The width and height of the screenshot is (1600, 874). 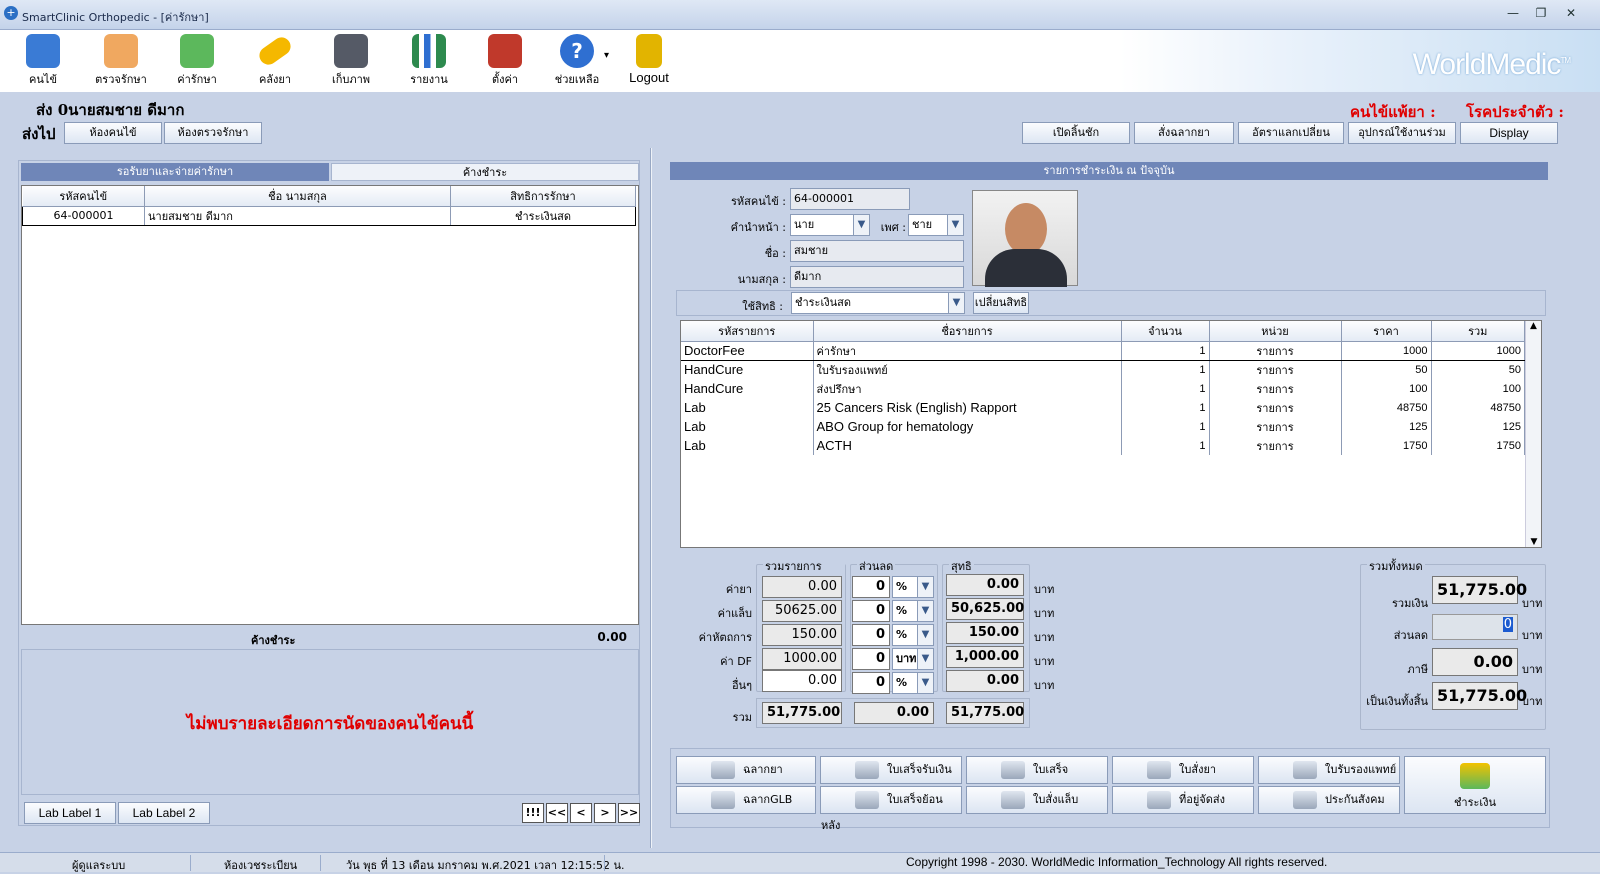 What do you see at coordinates (913, 611) in the screenshot?
I see `lab-discount-unit: % ▼` at bounding box center [913, 611].